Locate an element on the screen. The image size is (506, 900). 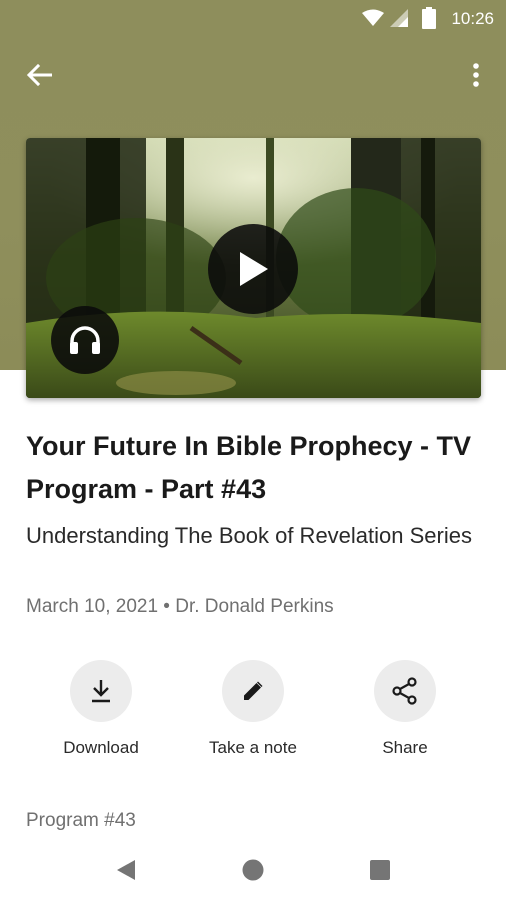
arrow-back-icon is located at coordinates (39, 75).